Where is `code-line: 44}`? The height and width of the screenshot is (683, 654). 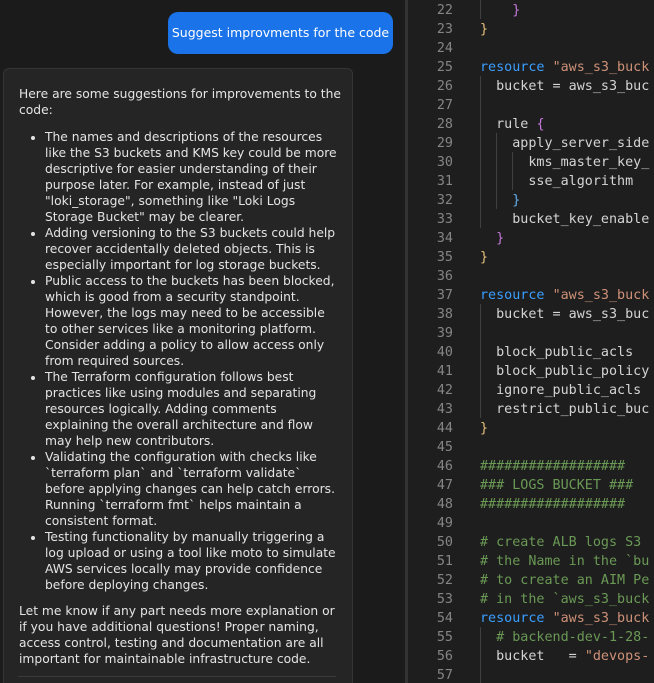 code-line: 44} is located at coordinates (531, 428).